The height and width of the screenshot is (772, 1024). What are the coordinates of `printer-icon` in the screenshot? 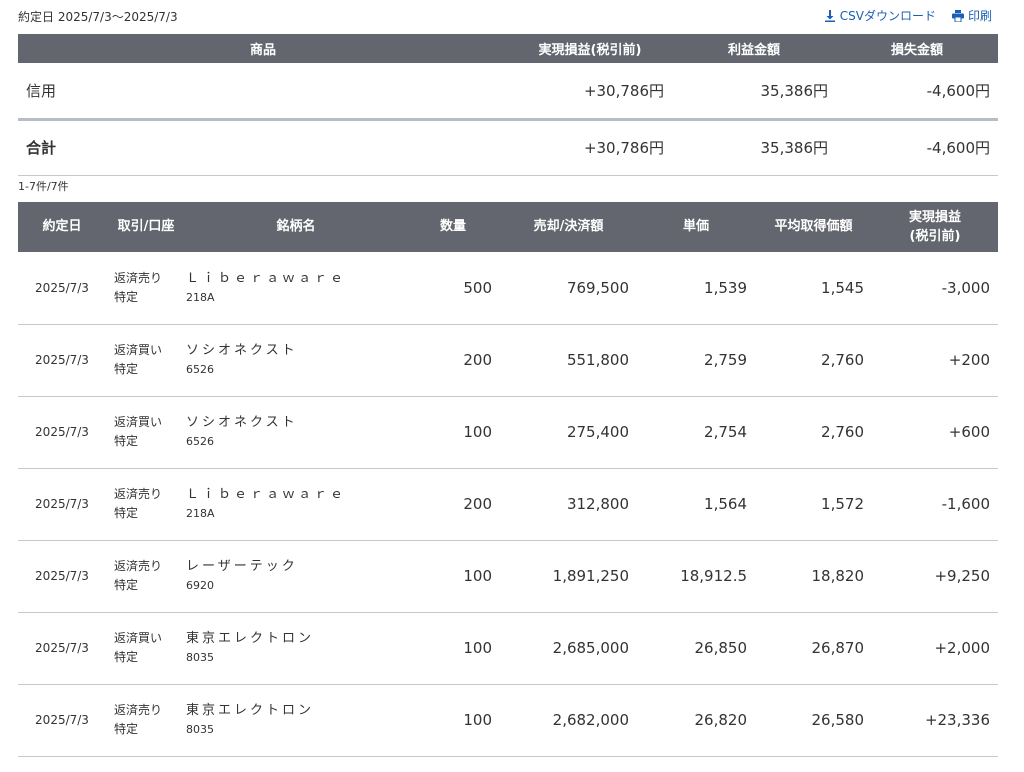 It's located at (957, 15).